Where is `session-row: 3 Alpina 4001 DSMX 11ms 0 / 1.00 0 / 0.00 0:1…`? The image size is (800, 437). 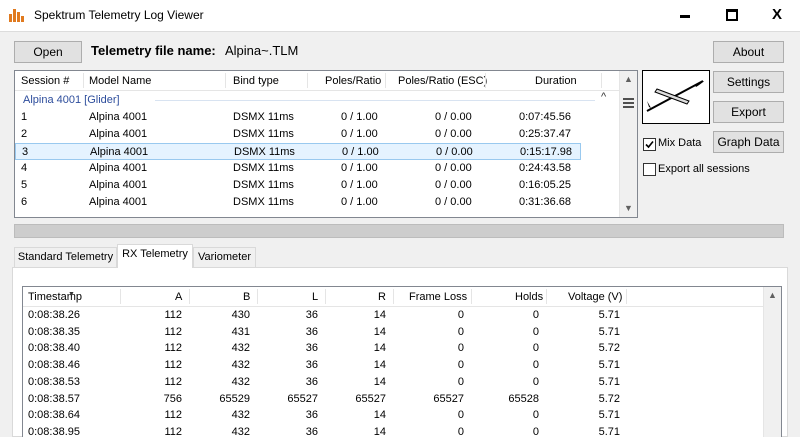 session-row: 3 Alpina 4001 DSMX 11ms 0 / 1.00 0 / 0.00 0:1… is located at coordinates (298, 151).